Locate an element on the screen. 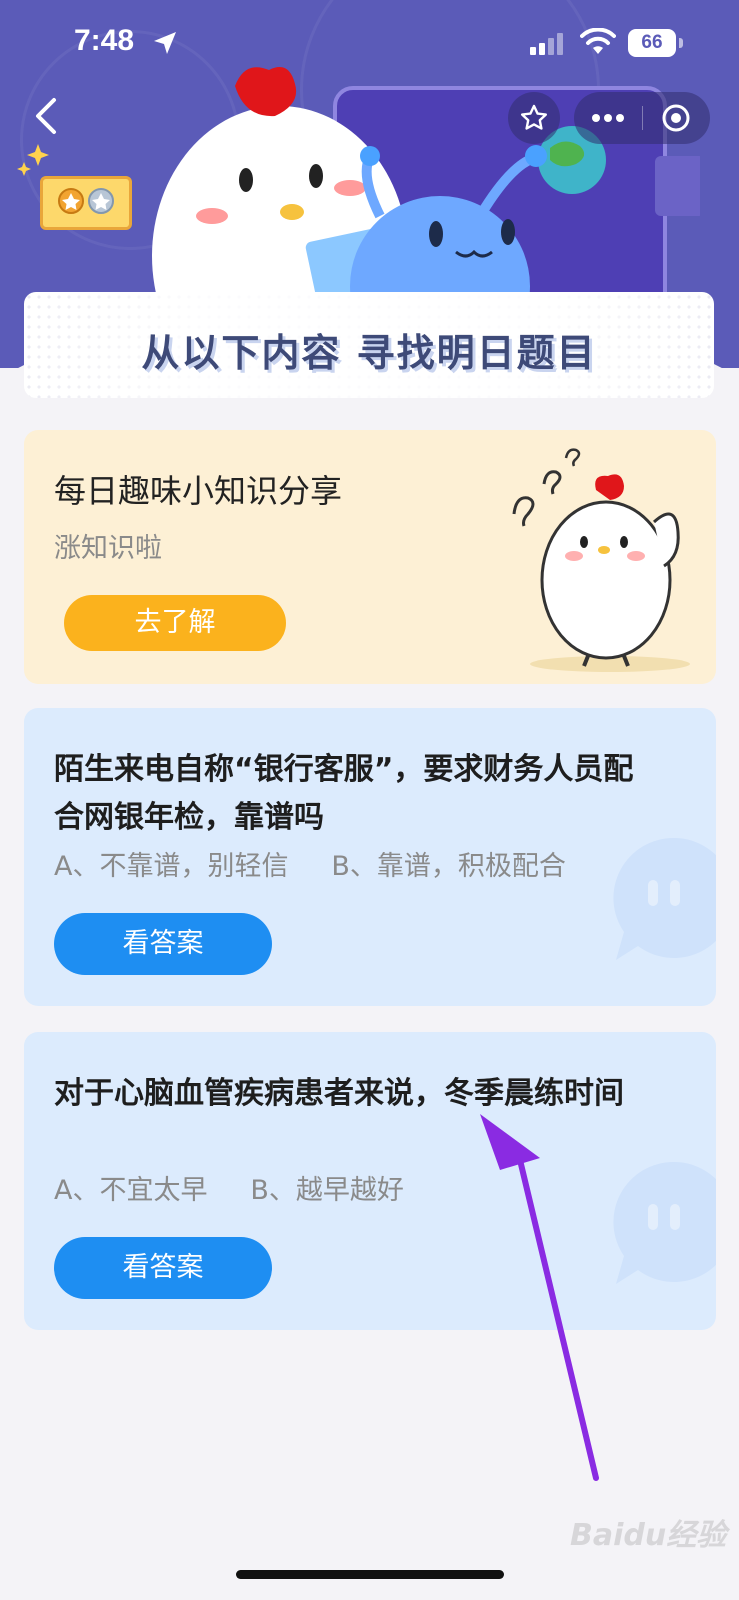 The image size is (739, 1600). miniprogram-capsule is located at coordinates (642, 118).